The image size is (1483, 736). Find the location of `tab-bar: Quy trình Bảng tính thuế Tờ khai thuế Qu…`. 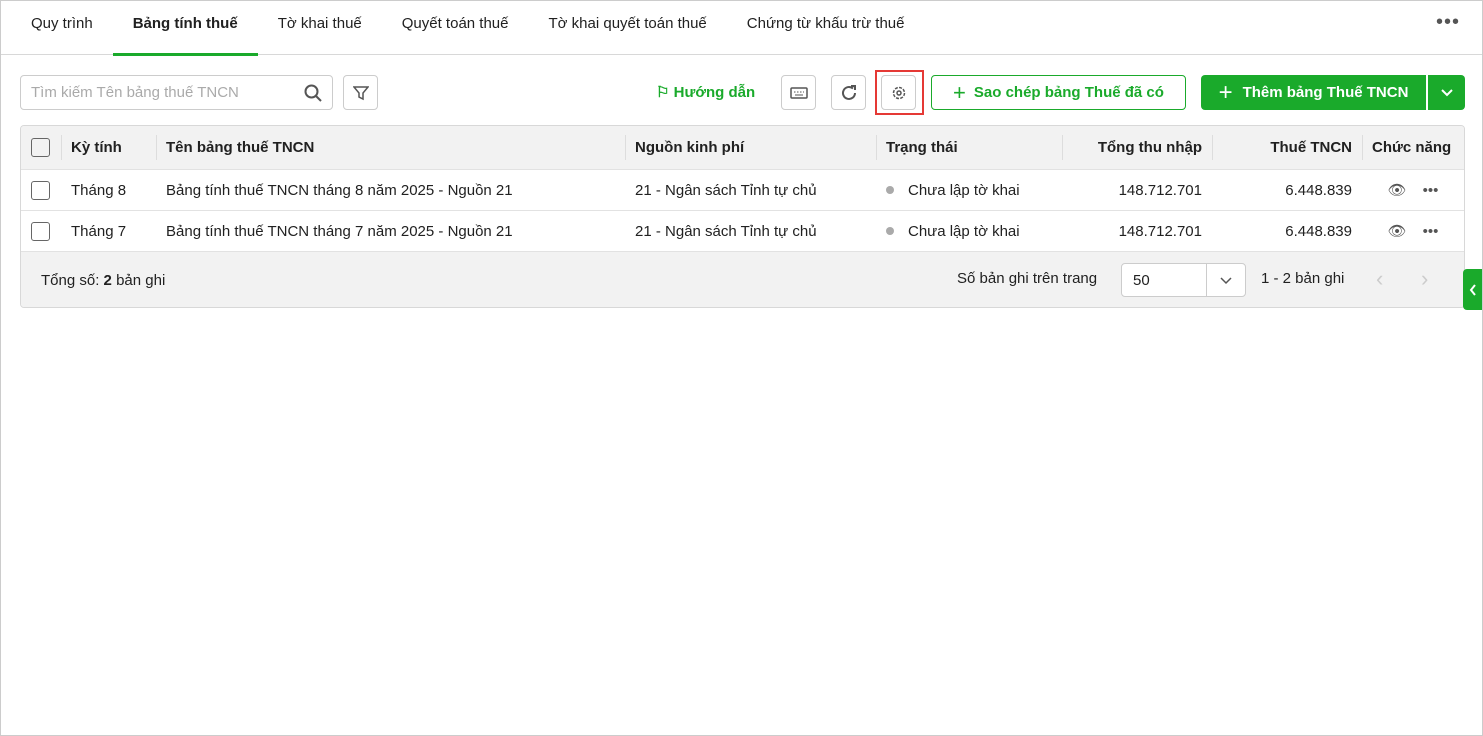

tab-bar: Quy trình Bảng tính thuế Tờ khai thuế Qu… is located at coordinates (741, 28).